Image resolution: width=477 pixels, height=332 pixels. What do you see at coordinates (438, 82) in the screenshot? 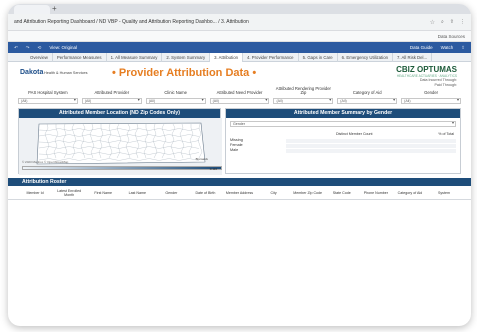
I see `date-labels: Data Incurred Through: Paid Through:` at bounding box center [438, 82].